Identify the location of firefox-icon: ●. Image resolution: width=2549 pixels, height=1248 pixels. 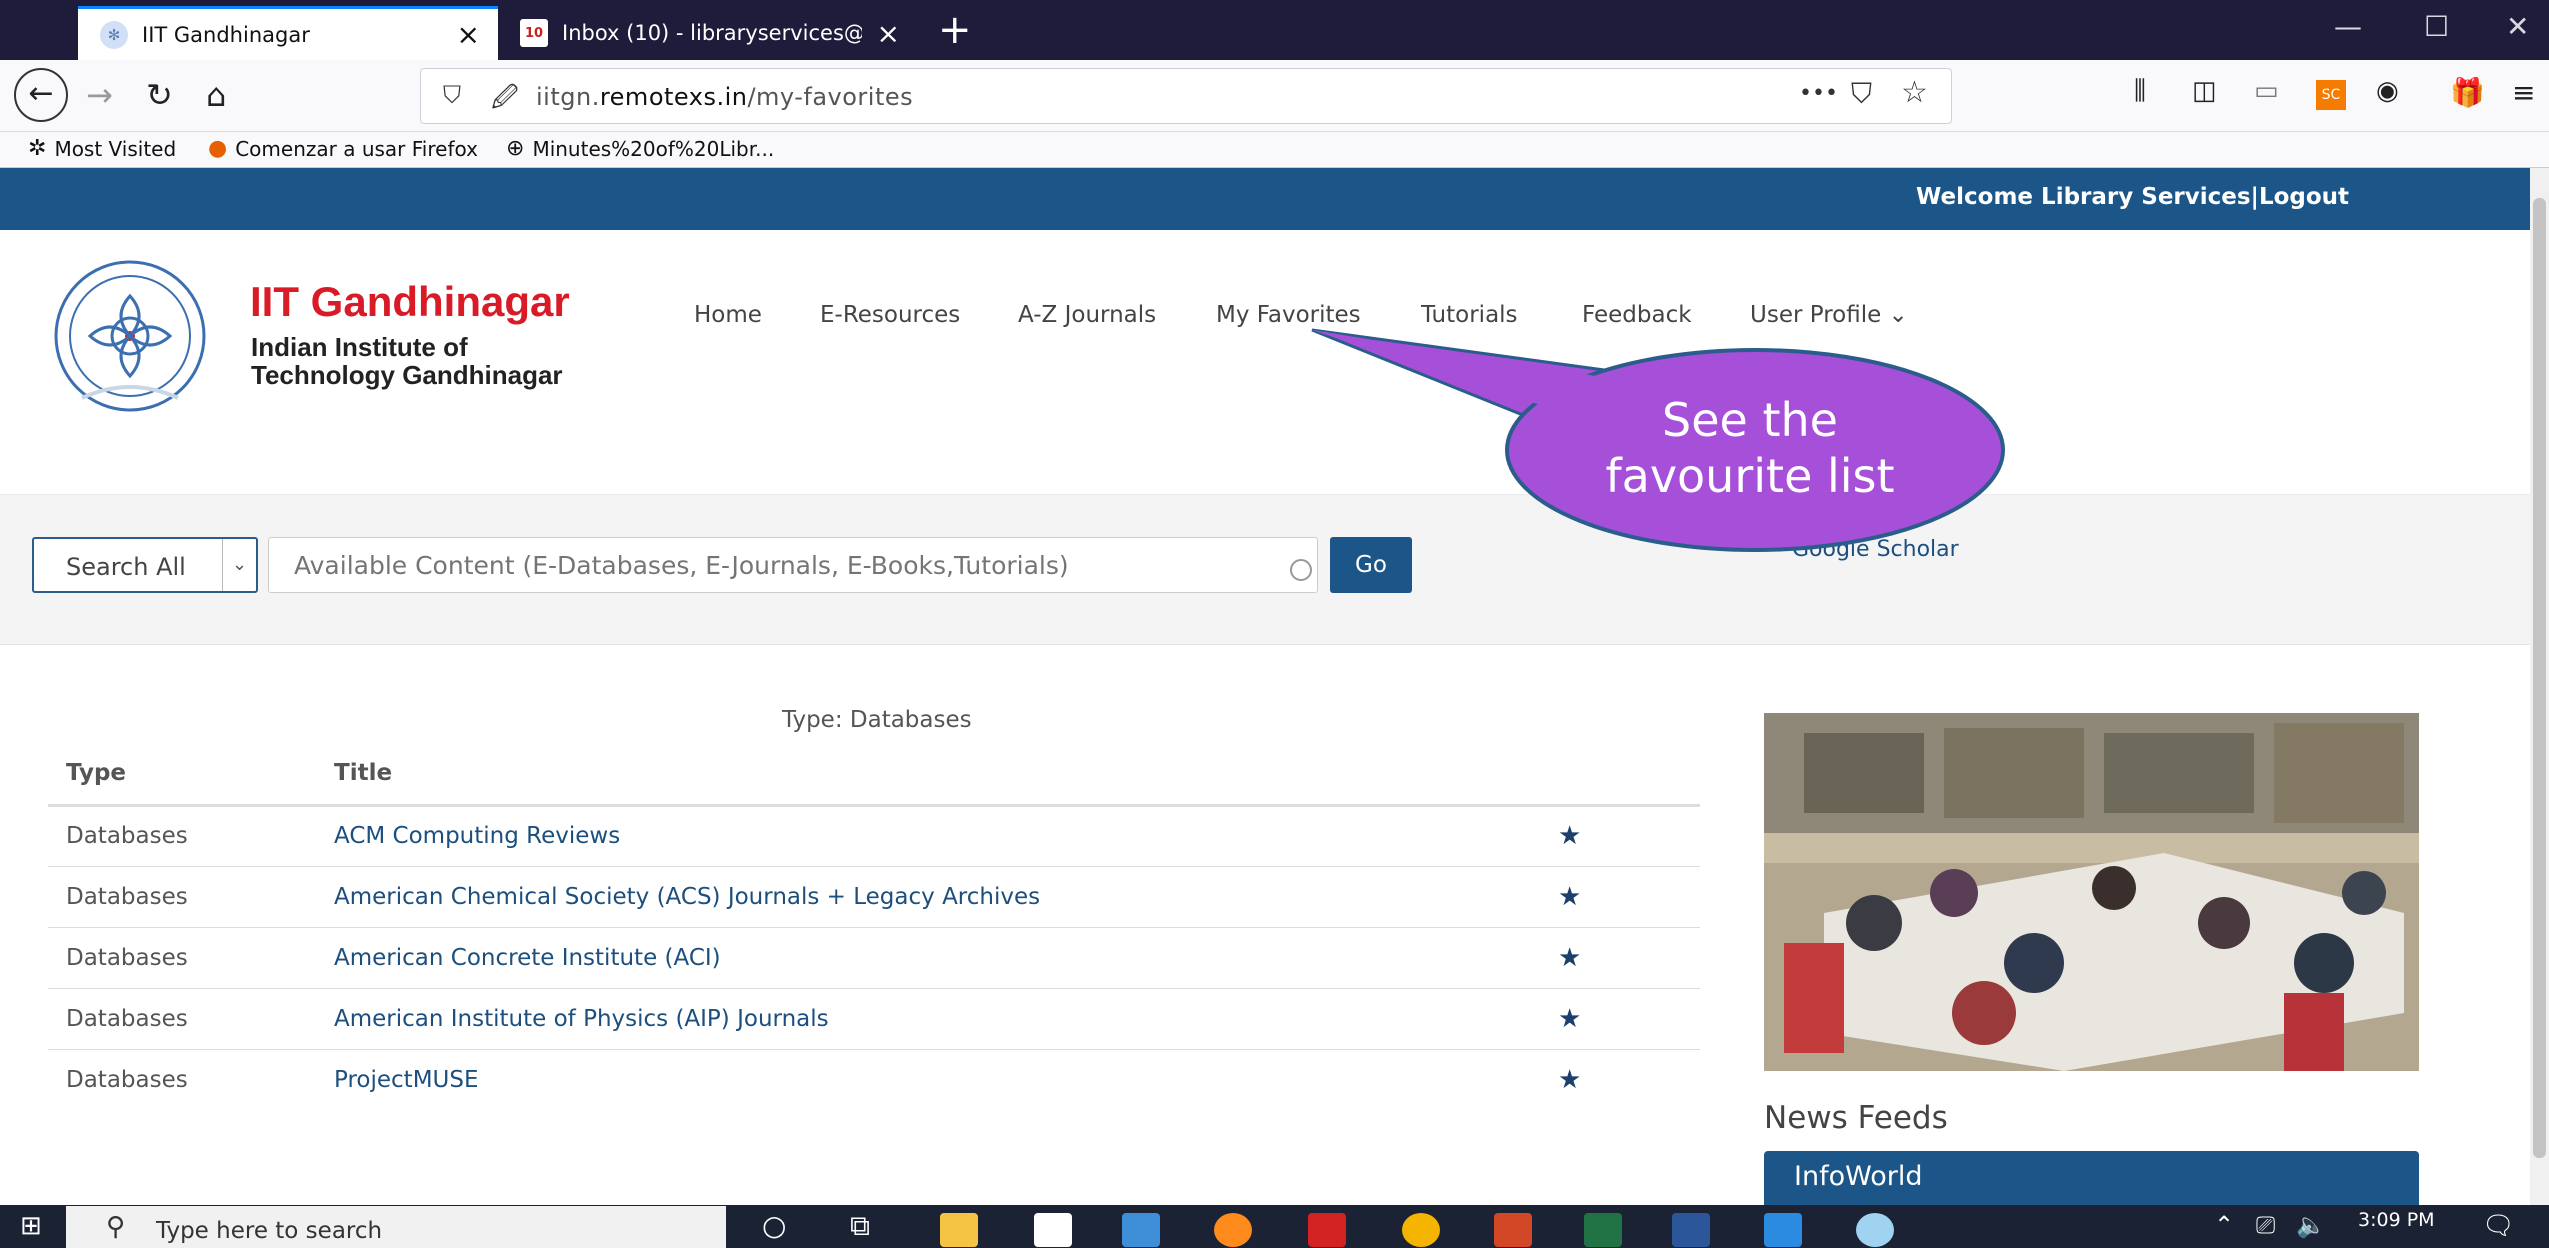
(218, 148).